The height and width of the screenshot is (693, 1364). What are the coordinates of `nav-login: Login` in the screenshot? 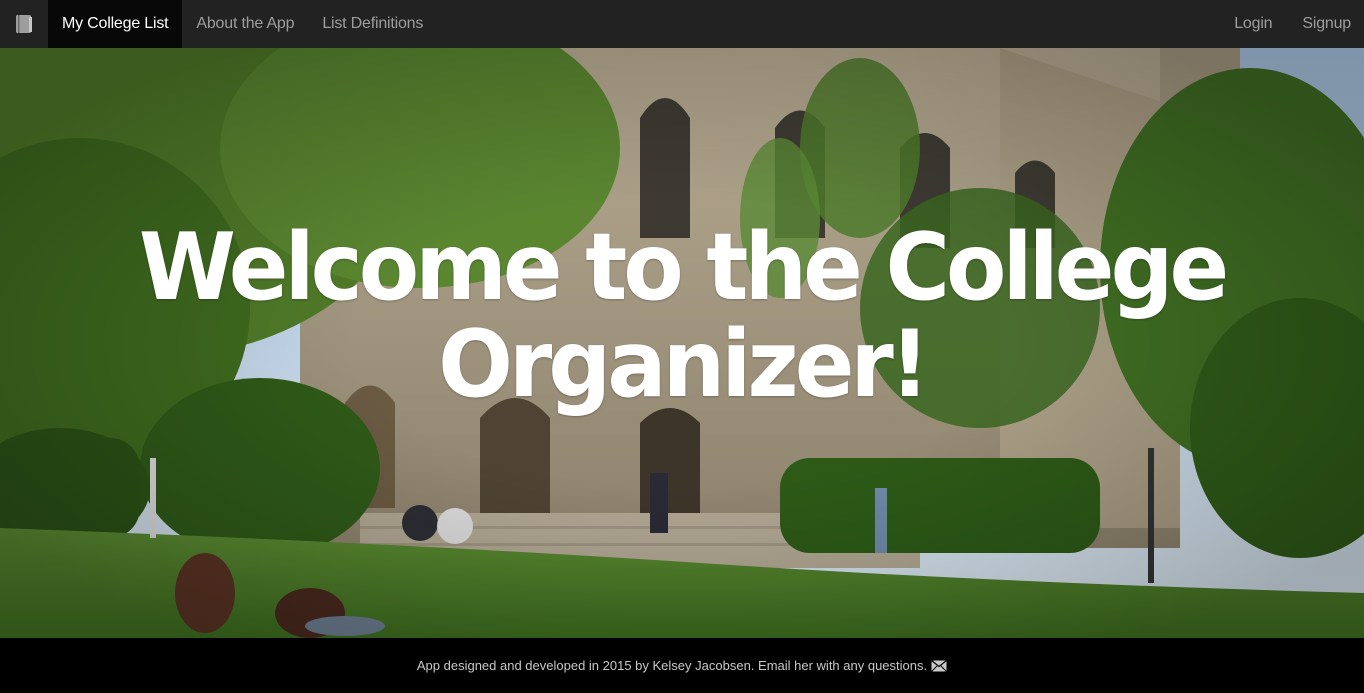 It's located at (1253, 24).